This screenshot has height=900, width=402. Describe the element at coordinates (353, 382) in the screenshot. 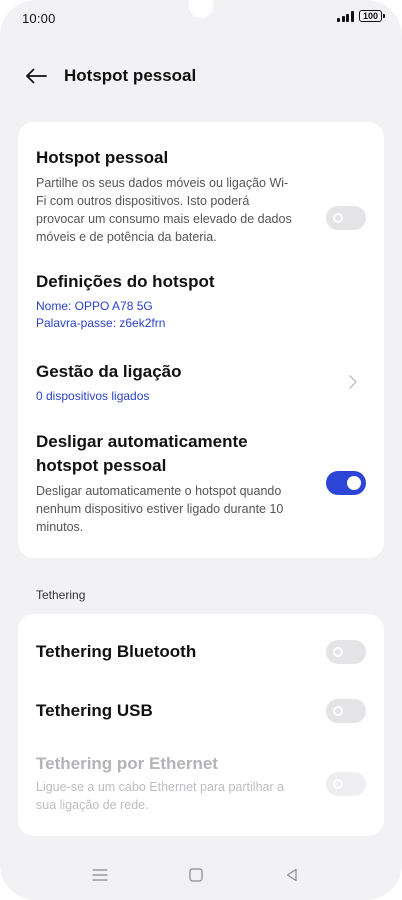

I see `chevron-right-icon` at that location.